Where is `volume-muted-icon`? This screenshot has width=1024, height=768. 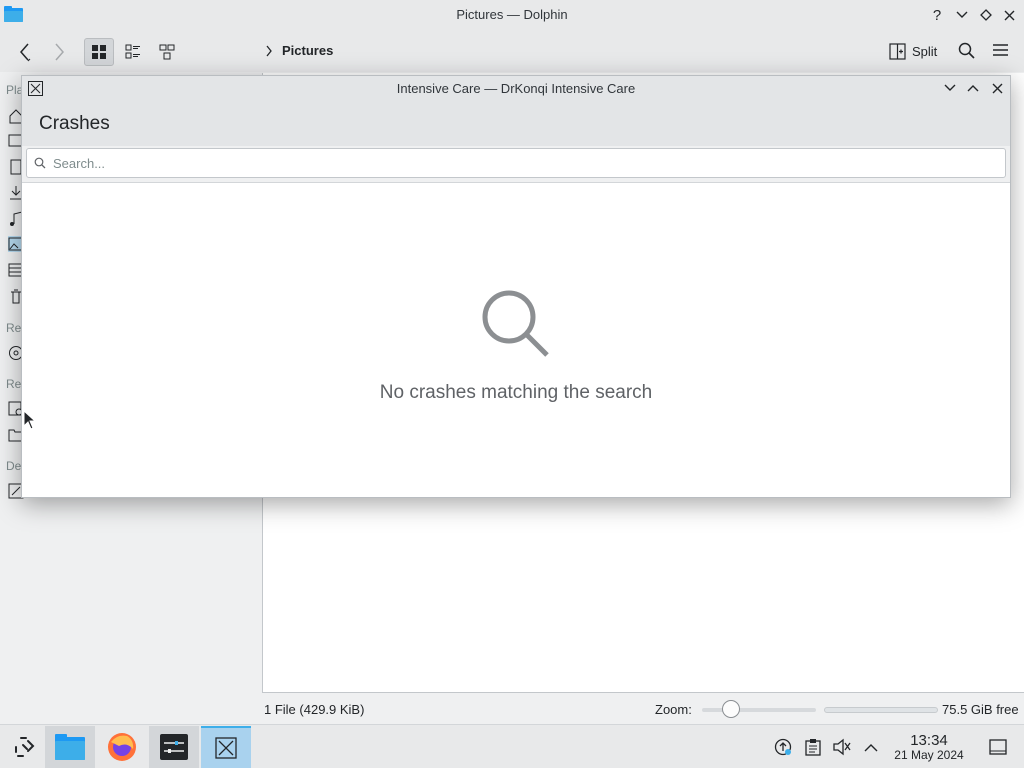
volume-muted-icon is located at coordinates (842, 747).